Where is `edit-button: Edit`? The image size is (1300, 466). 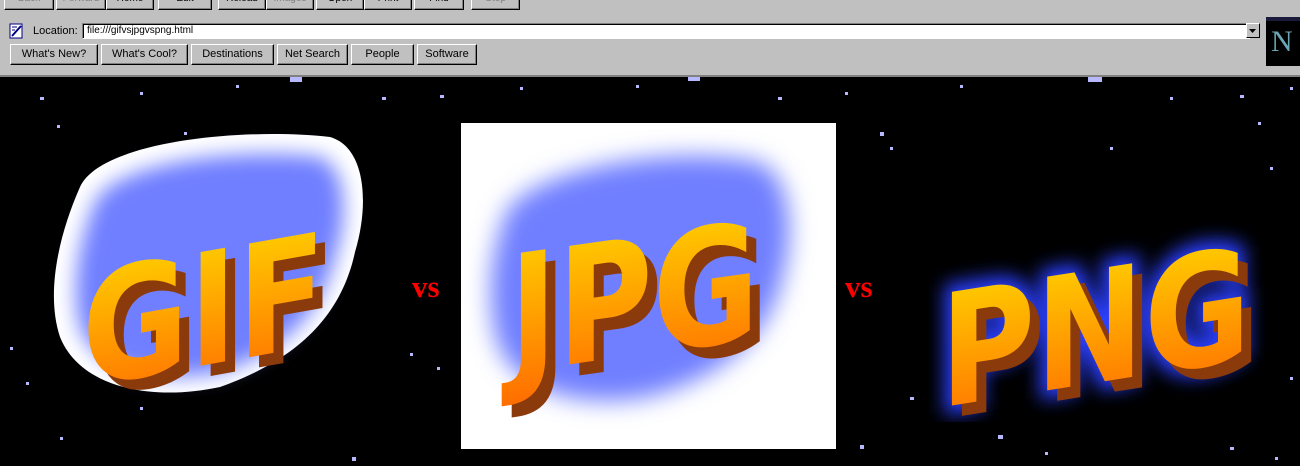
edit-button: Edit is located at coordinates (185, 5).